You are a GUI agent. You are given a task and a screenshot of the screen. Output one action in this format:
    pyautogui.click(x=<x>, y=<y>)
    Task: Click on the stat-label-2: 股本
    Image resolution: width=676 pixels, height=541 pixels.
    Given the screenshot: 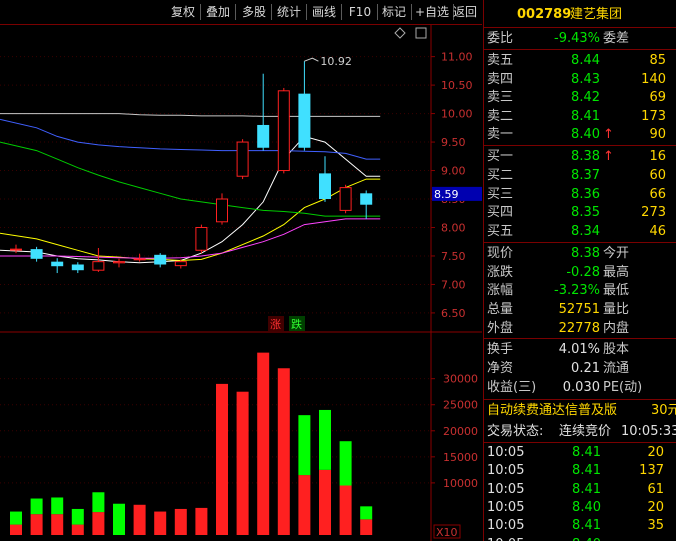 What is the action you would take?
    pyautogui.click(x=616, y=349)
    